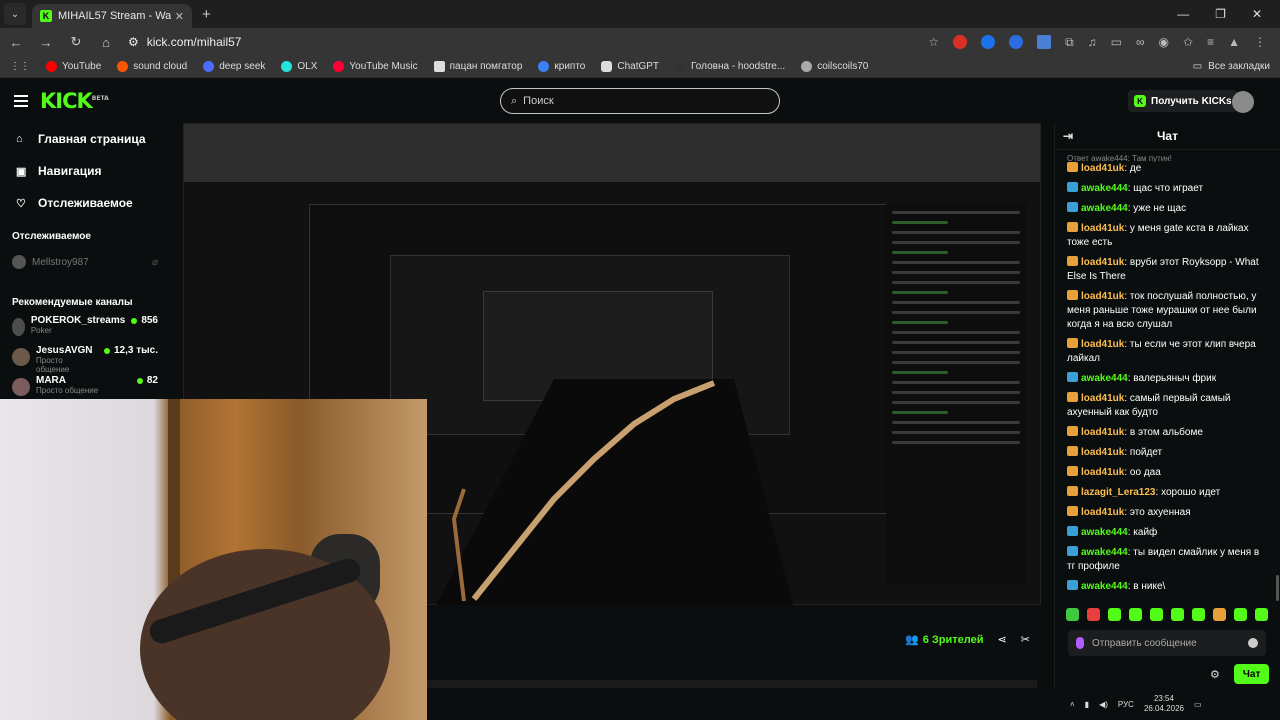 The image size is (1280, 720). I want to click on clip-icon: ✂, so click(1025, 639).